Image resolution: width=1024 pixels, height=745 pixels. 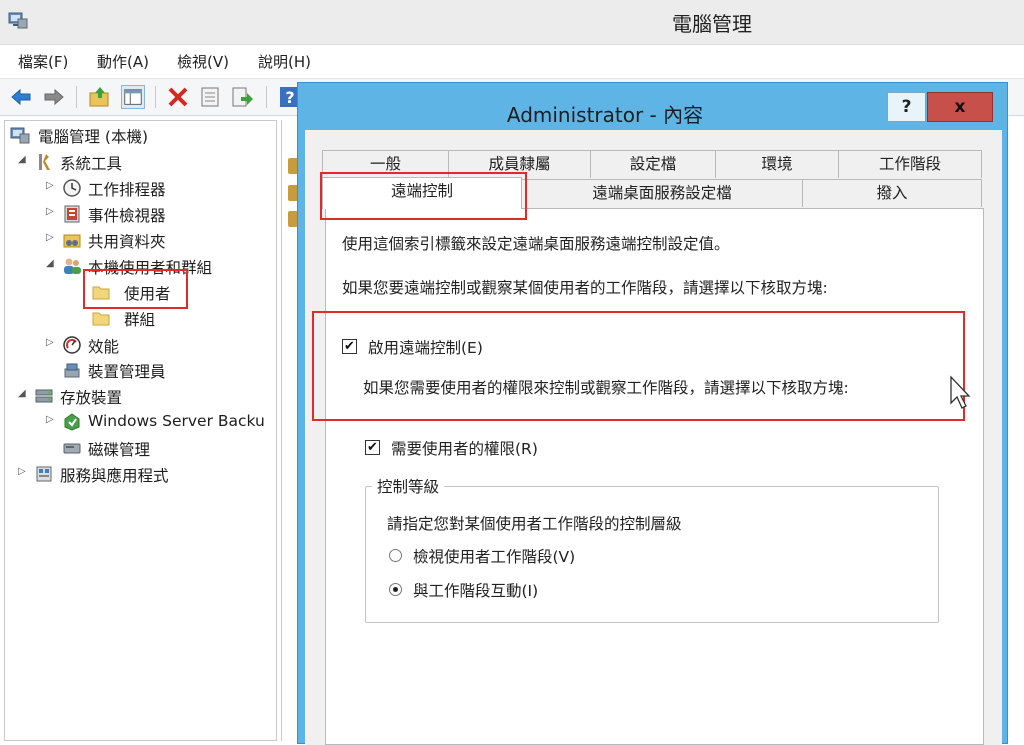 What do you see at coordinates (127, 190) in the screenshot?
I see `tree-item-label: 工作排程器` at bounding box center [127, 190].